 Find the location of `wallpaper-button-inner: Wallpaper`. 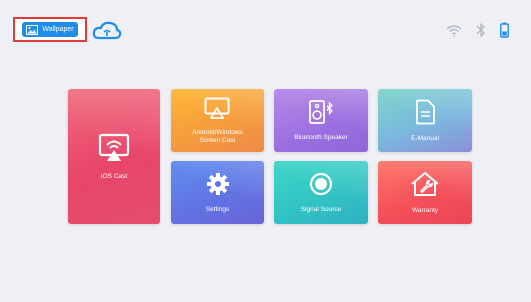

wallpaper-button-inner: Wallpaper is located at coordinates (50, 29).